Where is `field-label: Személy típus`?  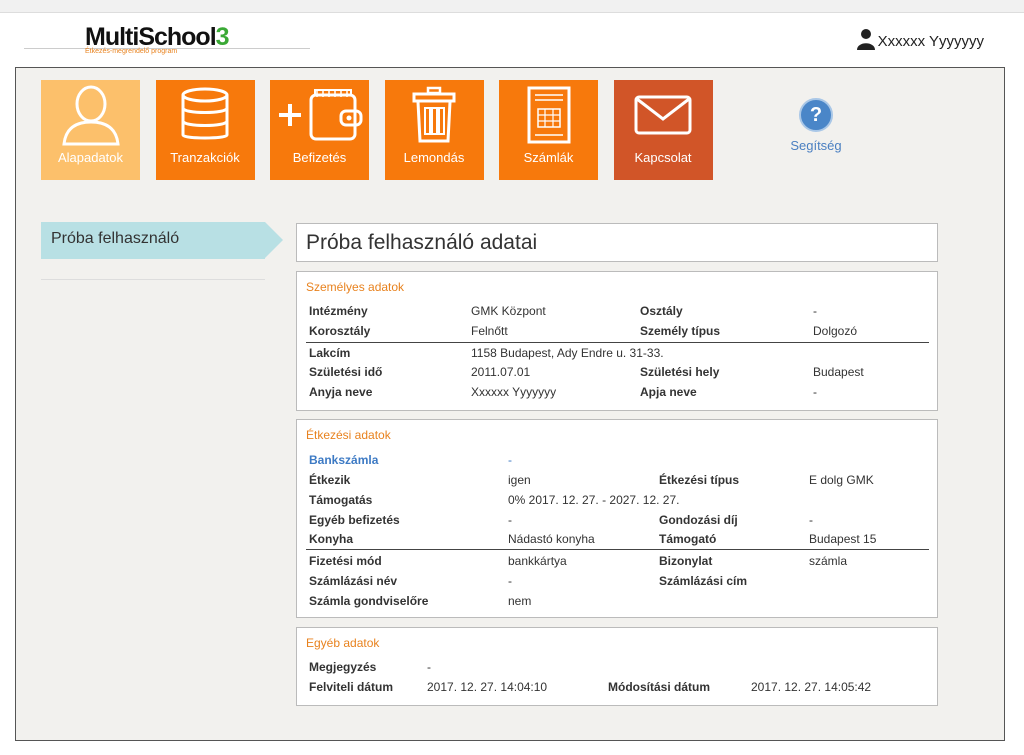
field-label: Személy típus is located at coordinates (680, 331).